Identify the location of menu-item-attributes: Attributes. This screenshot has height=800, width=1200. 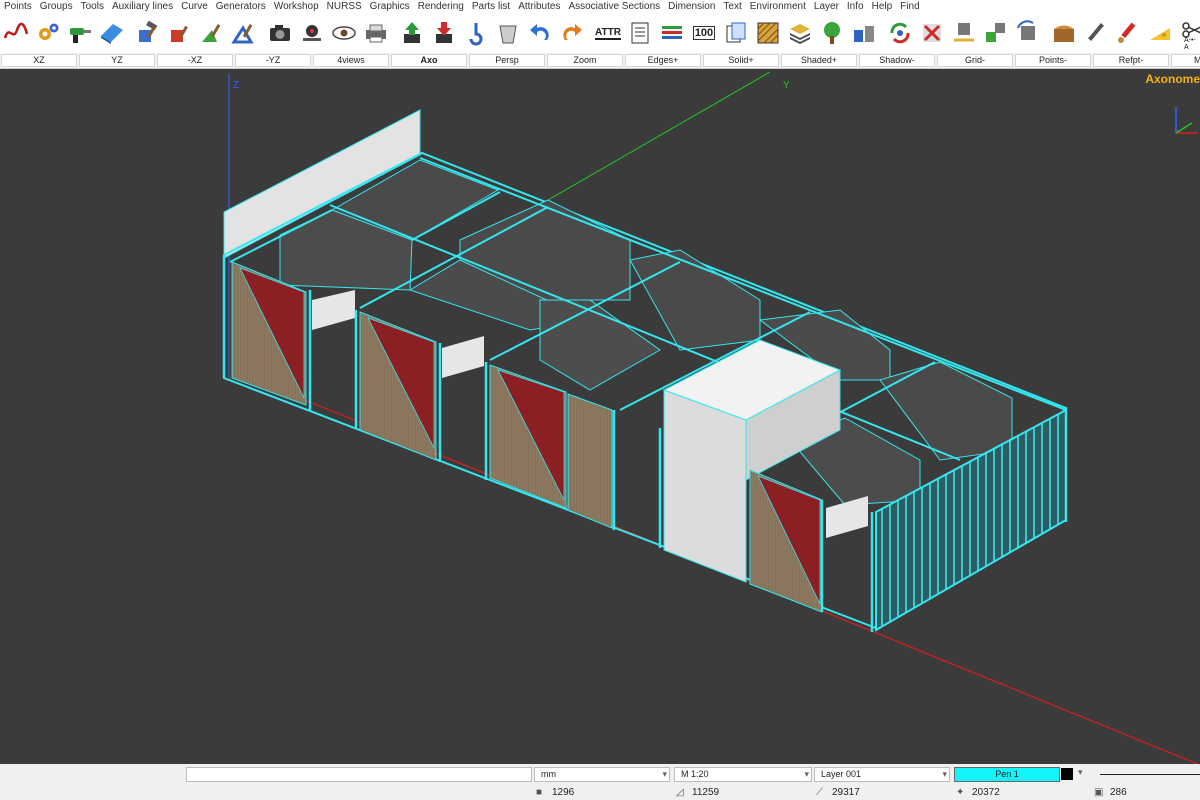
(539, 7).